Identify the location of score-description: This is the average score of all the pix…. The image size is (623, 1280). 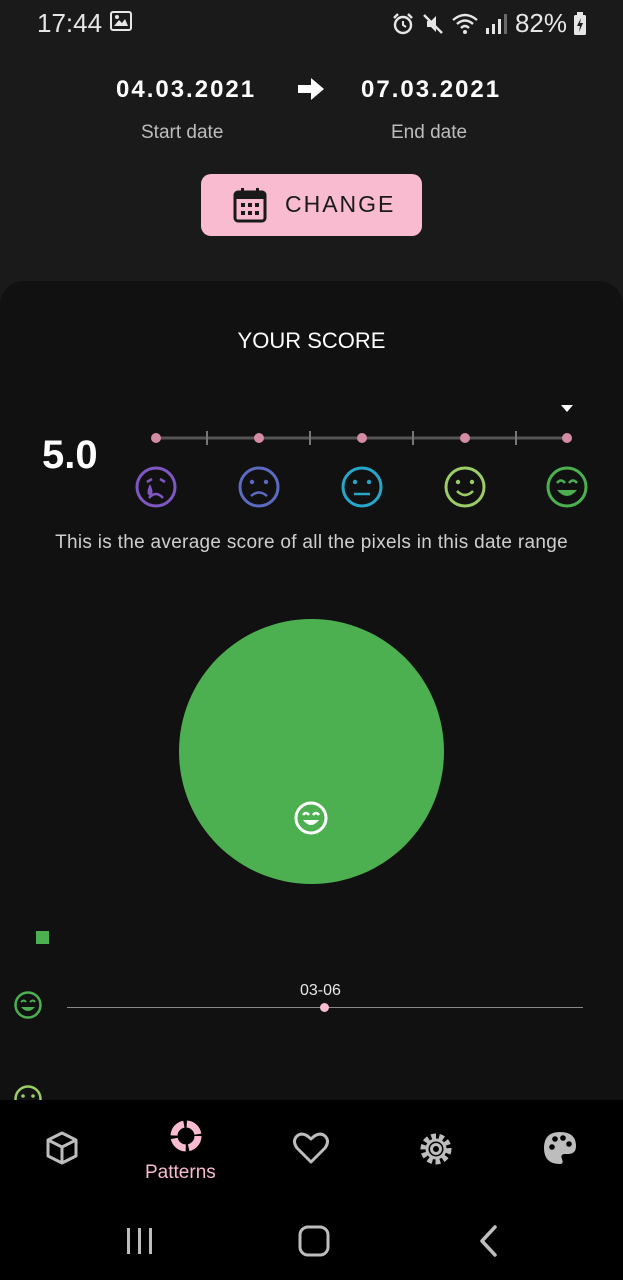
(311, 542).